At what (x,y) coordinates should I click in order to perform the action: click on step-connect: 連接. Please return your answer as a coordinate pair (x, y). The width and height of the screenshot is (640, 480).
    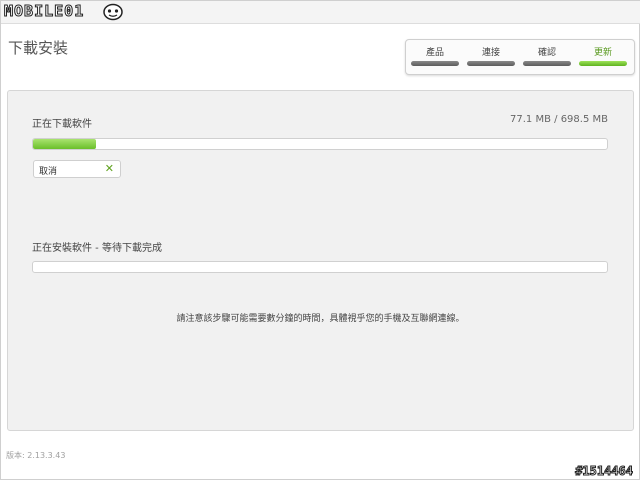
    Looking at the image, I should click on (491, 57).